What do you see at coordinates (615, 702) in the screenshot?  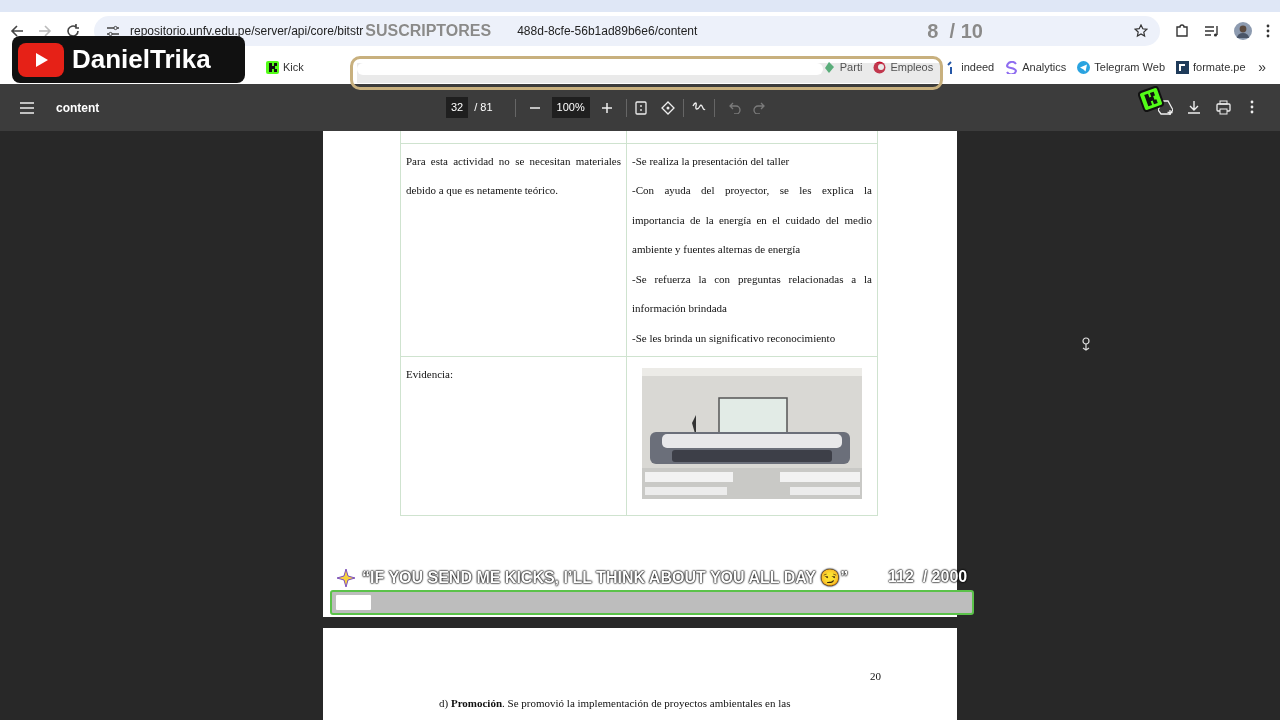 I see `paragraph-text: d) Promoción. Se promovió la implementación de proyectos ambientales en las` at bounding box center [615, 702].